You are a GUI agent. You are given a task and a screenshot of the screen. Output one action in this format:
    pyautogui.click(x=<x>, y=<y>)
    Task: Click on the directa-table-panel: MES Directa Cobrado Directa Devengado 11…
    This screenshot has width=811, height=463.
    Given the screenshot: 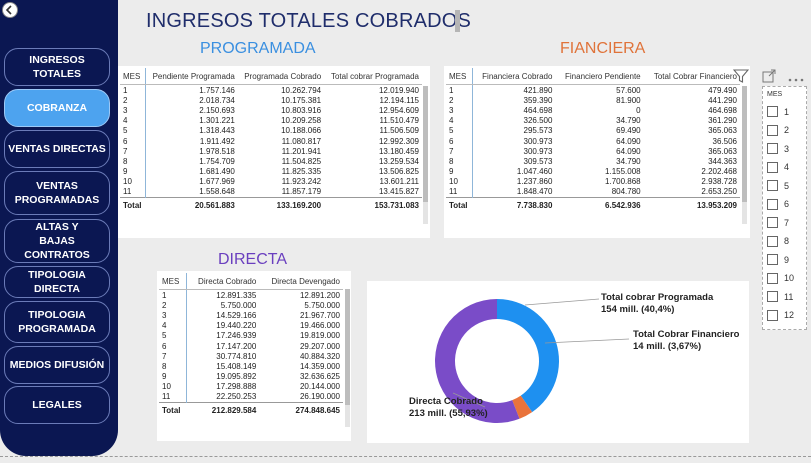 What is the action you would take?
    pyautogui.click(x=254, y=356)
    